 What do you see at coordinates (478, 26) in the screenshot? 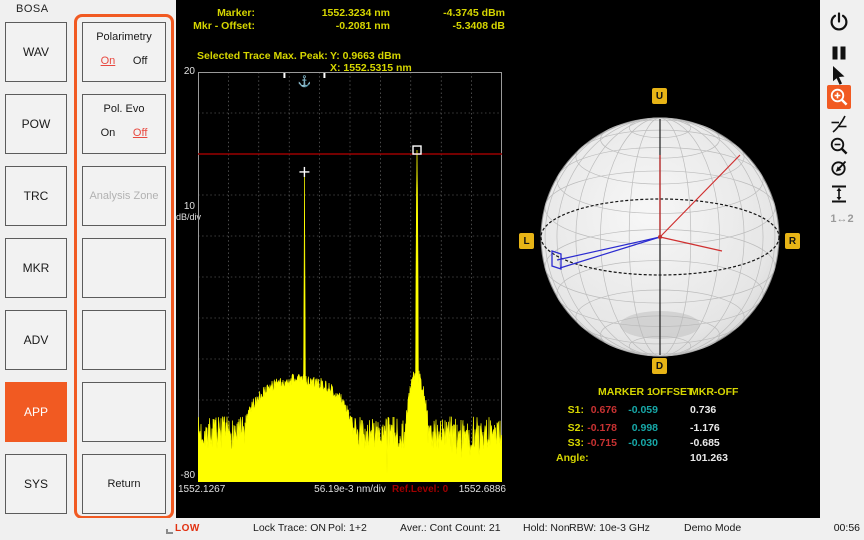
I see `mkr-offset-power-value: -5.3408 dB` at bounding box center [478, 26].